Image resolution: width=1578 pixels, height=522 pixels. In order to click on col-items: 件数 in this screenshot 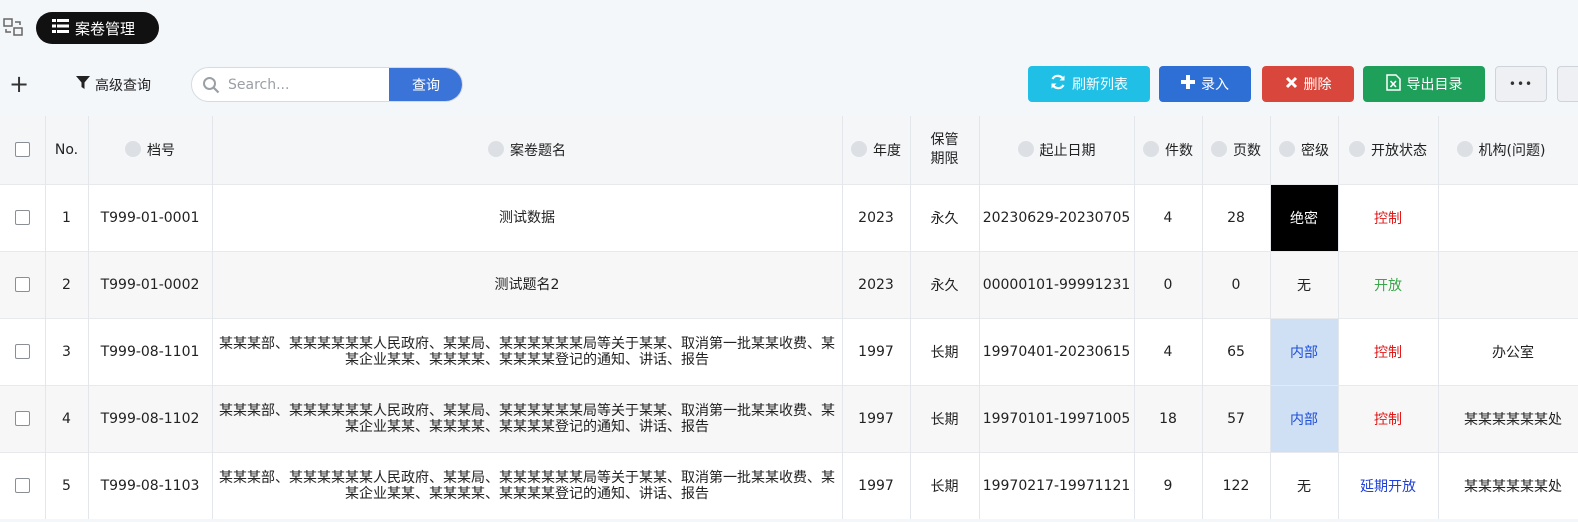, I will do `click(1168, 150)`.